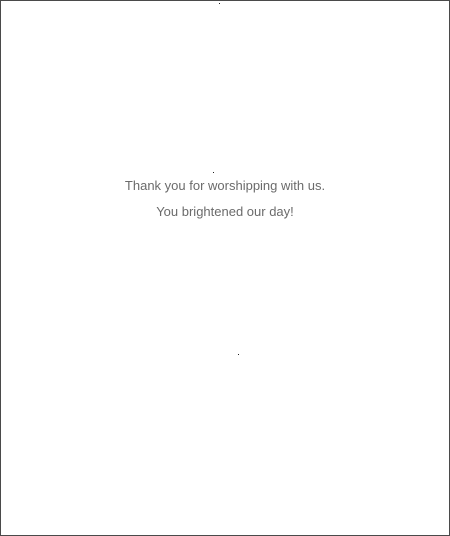  I want to click on message-line-2: You brightened our day!, so click(225, 211).